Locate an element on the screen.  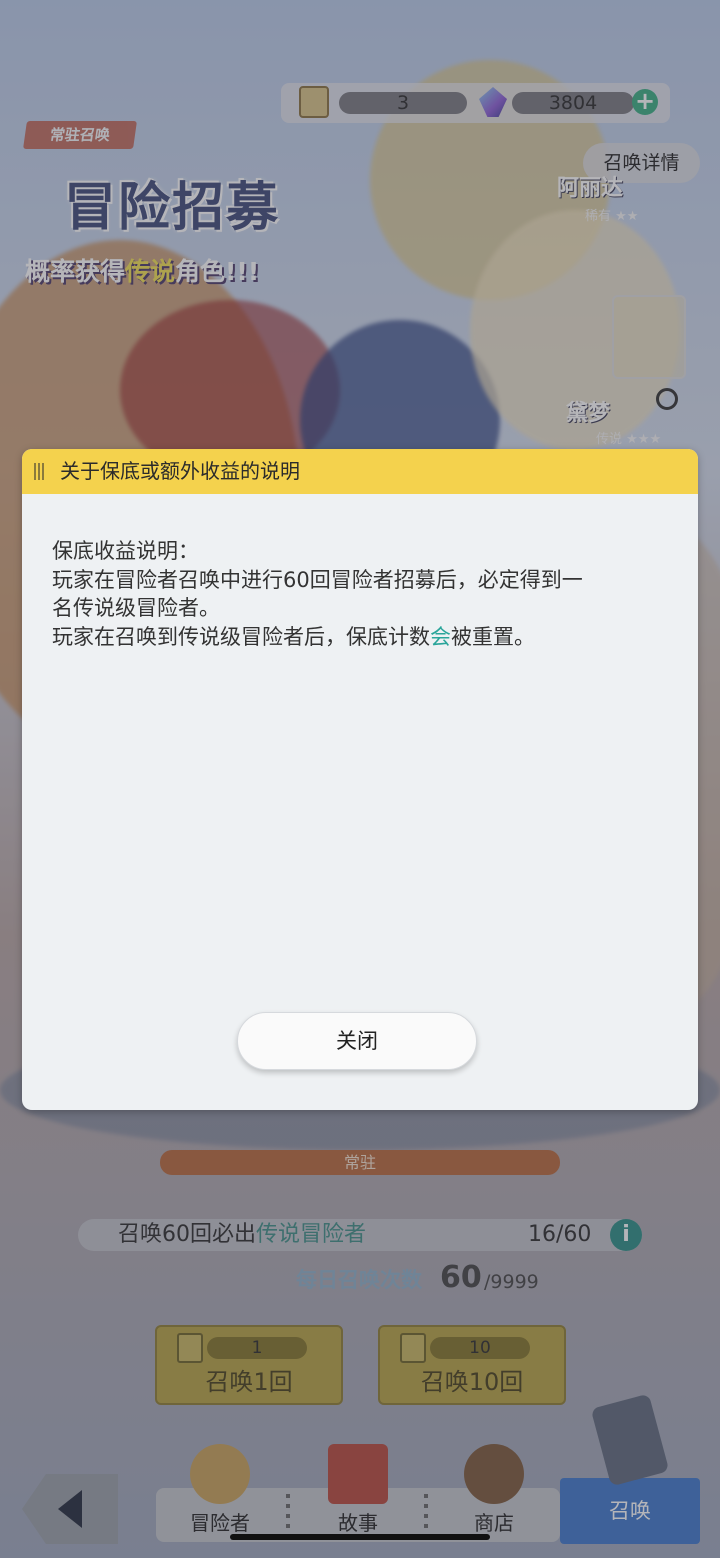
modal-line-highlight: 会 is located at coordinates (440, 636).